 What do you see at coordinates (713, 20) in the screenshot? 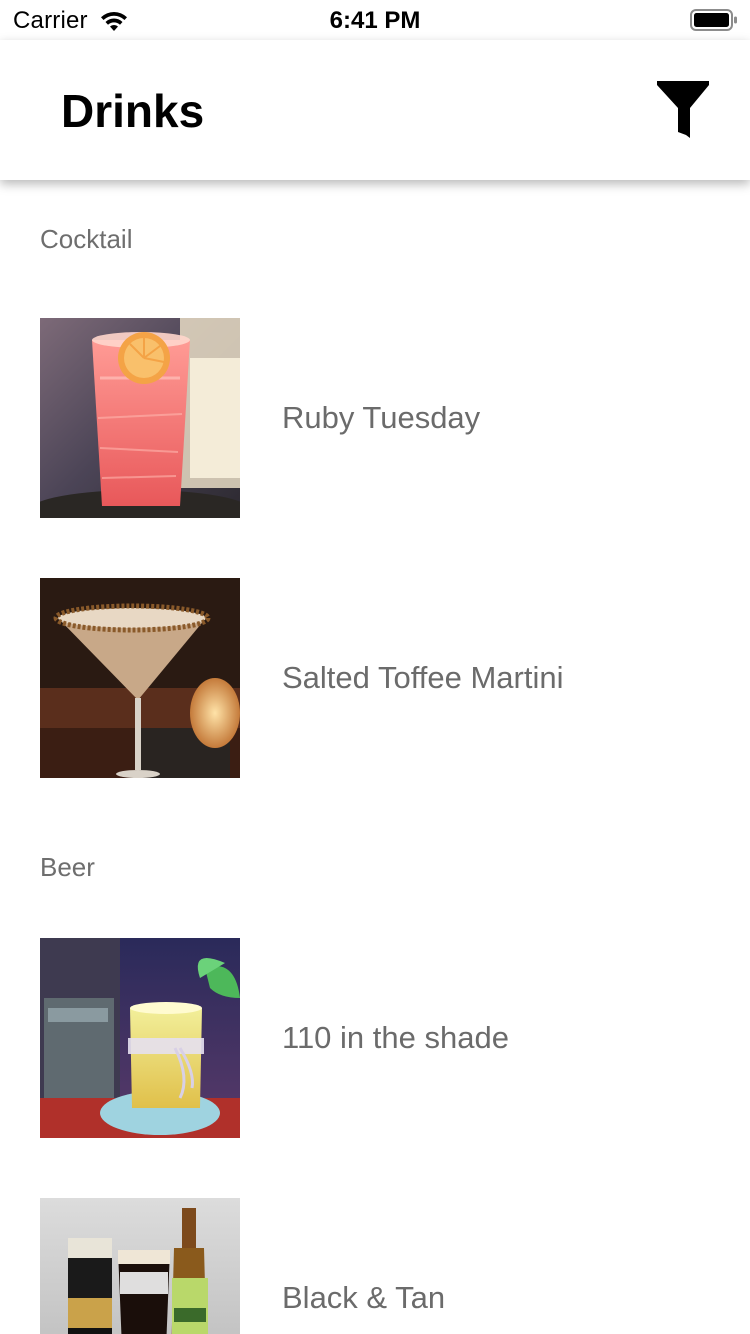
I see `battery-icon` at bounding box center [713, 20].